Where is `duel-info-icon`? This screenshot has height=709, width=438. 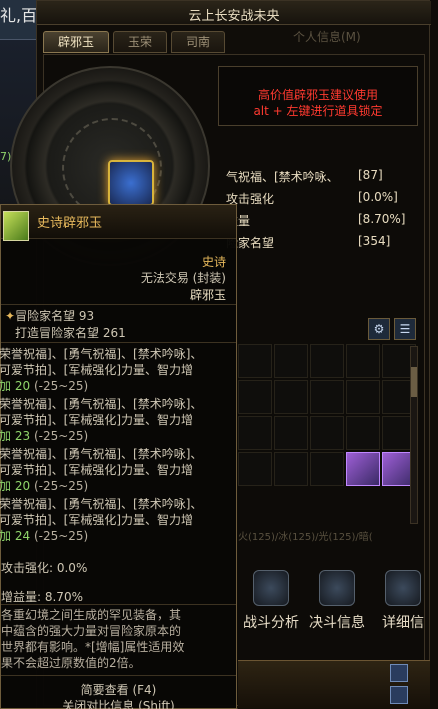
duel-info-icon is located at coordinates (337, 588).